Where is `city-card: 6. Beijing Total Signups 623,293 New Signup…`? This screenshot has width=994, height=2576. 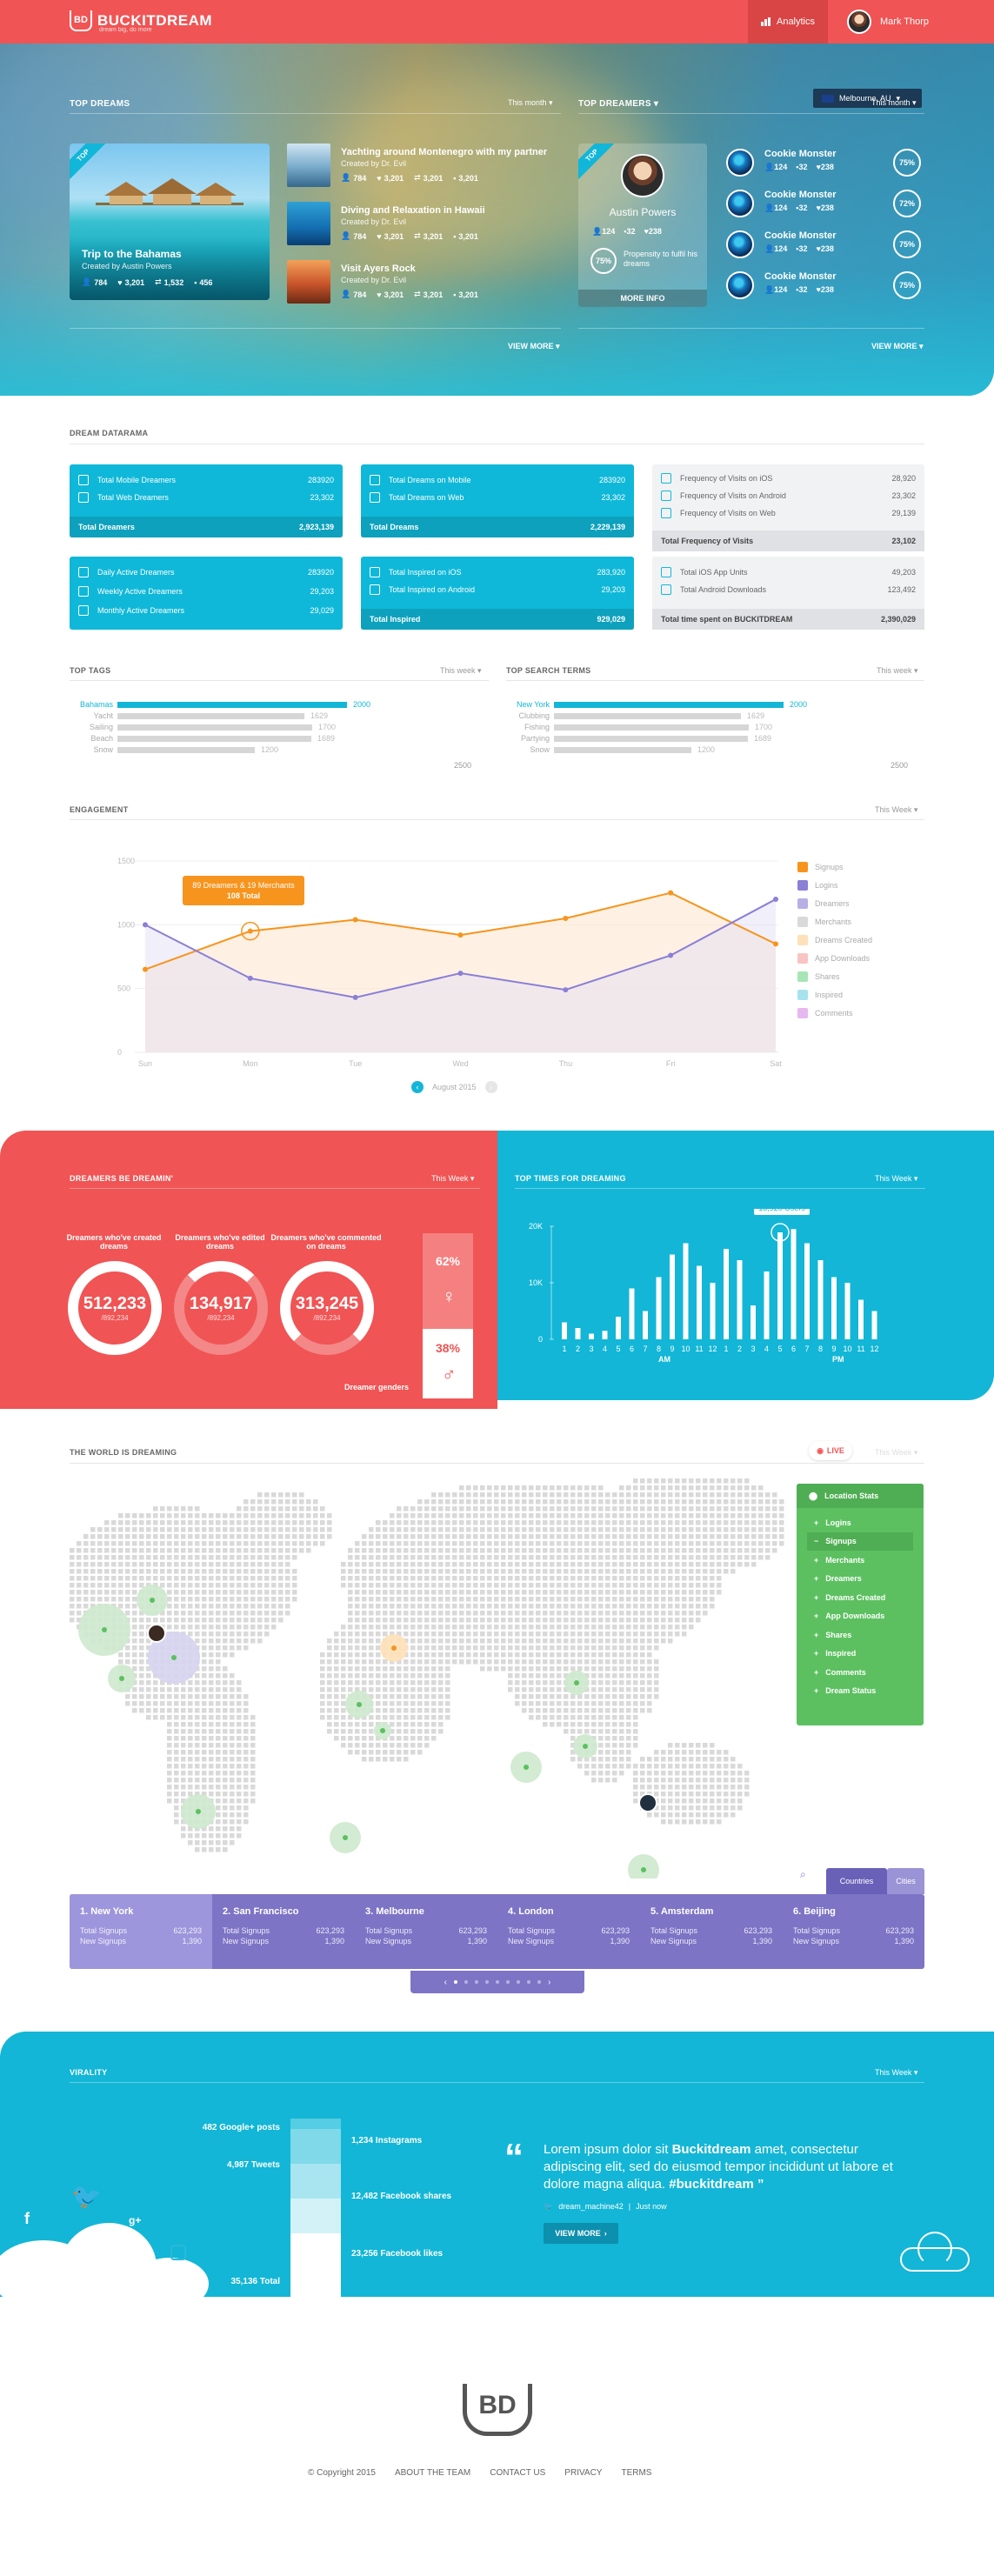 city-card: 6. Beijing Total Signups 623,293 New Signup… is located at coordinates (853, 1931).